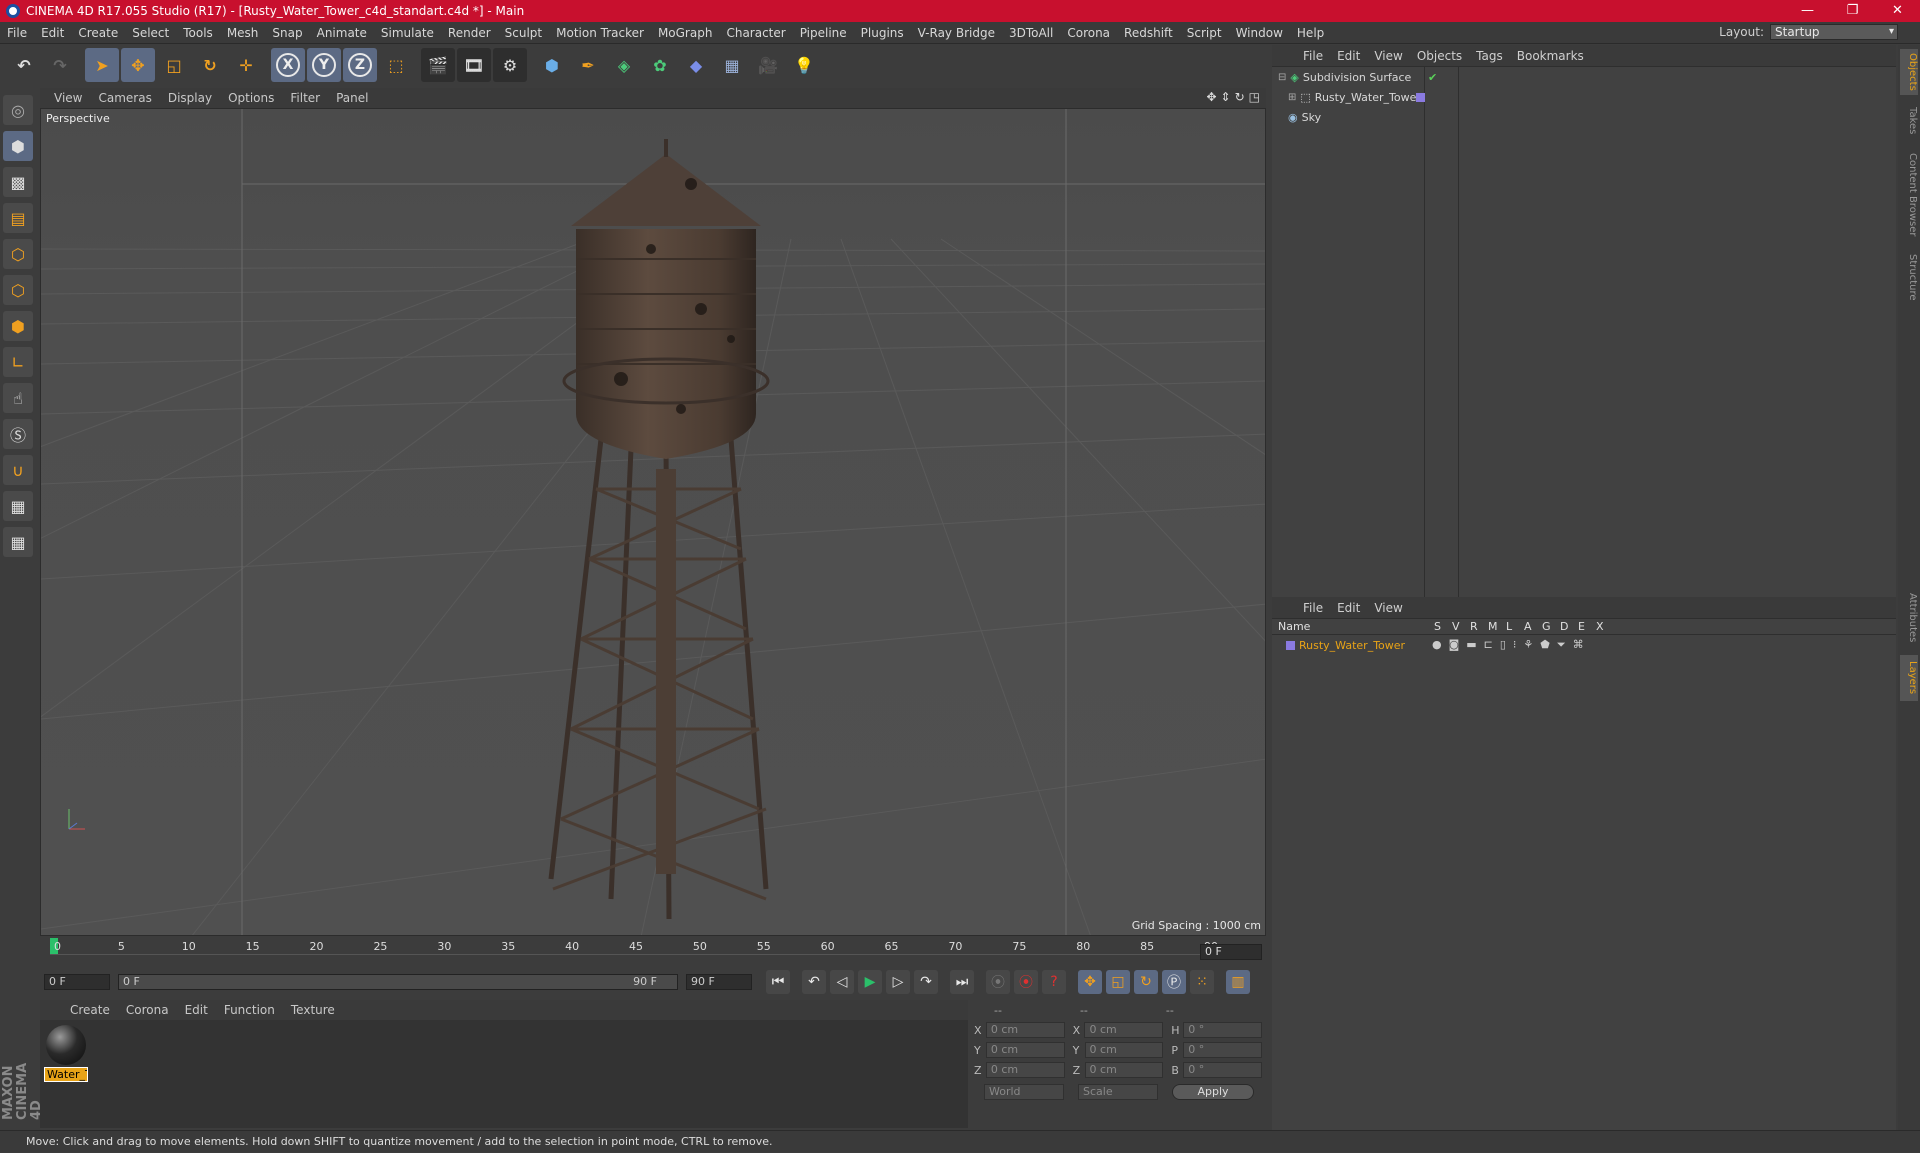 The image size is (1920, 1153). I want to click on menu-vray-bridge: V-Ray Bridge, so click(956, 33).